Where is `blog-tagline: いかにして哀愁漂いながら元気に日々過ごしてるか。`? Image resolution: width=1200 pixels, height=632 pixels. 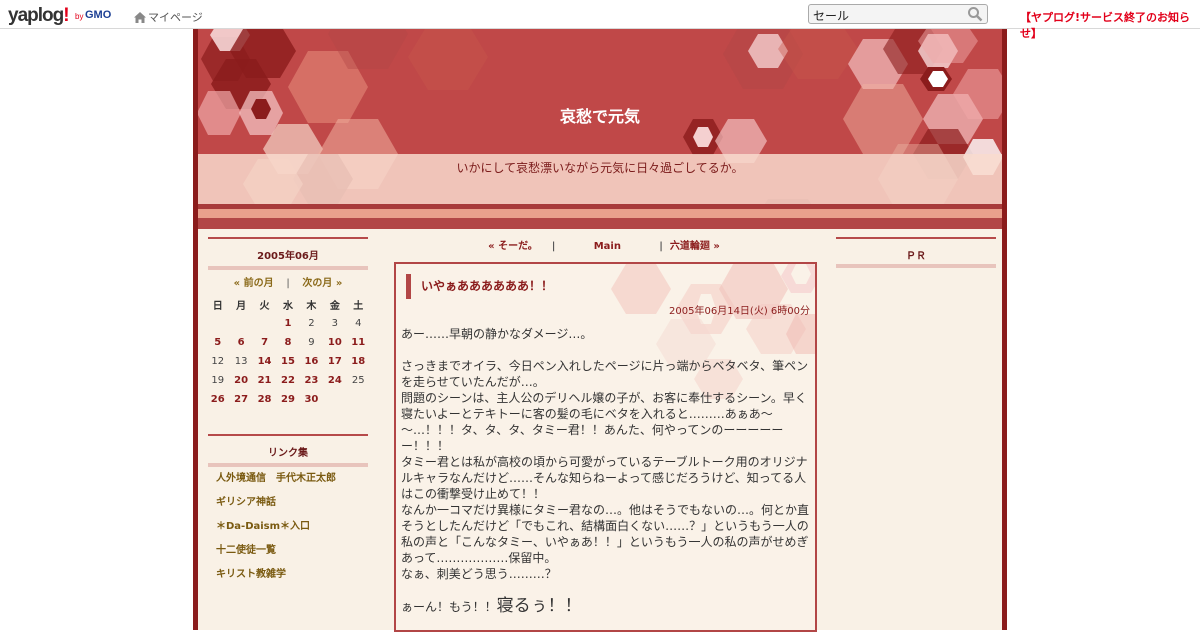 blog-tagline: いかにして哀愁漂いながら元気に日々過ごしてるか。 is located at coordinates (600, 168).